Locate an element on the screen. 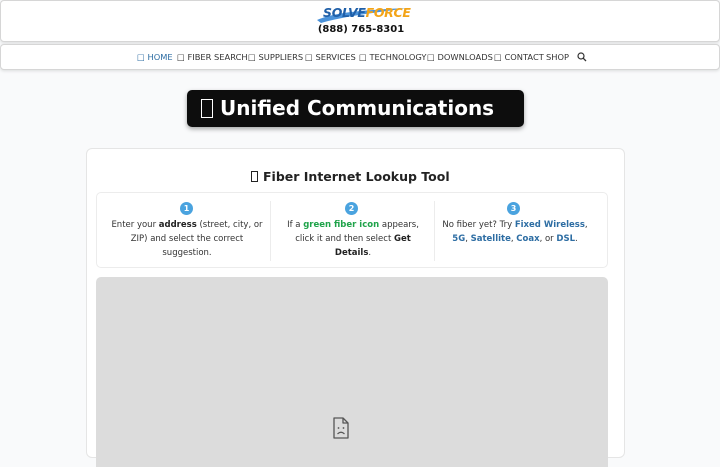 The width and height of the screenshot is (720, 467). step-number-badge: 2 is located at coordinates (351, 208).